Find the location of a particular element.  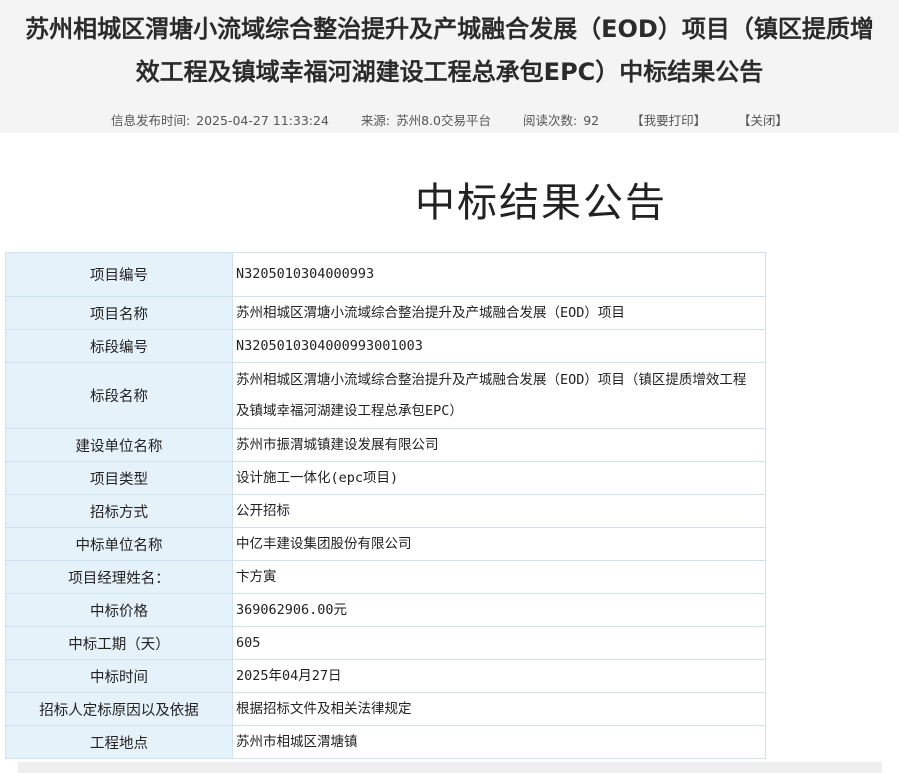

row-label: 标段名称 is located at coordinates (119, 395).